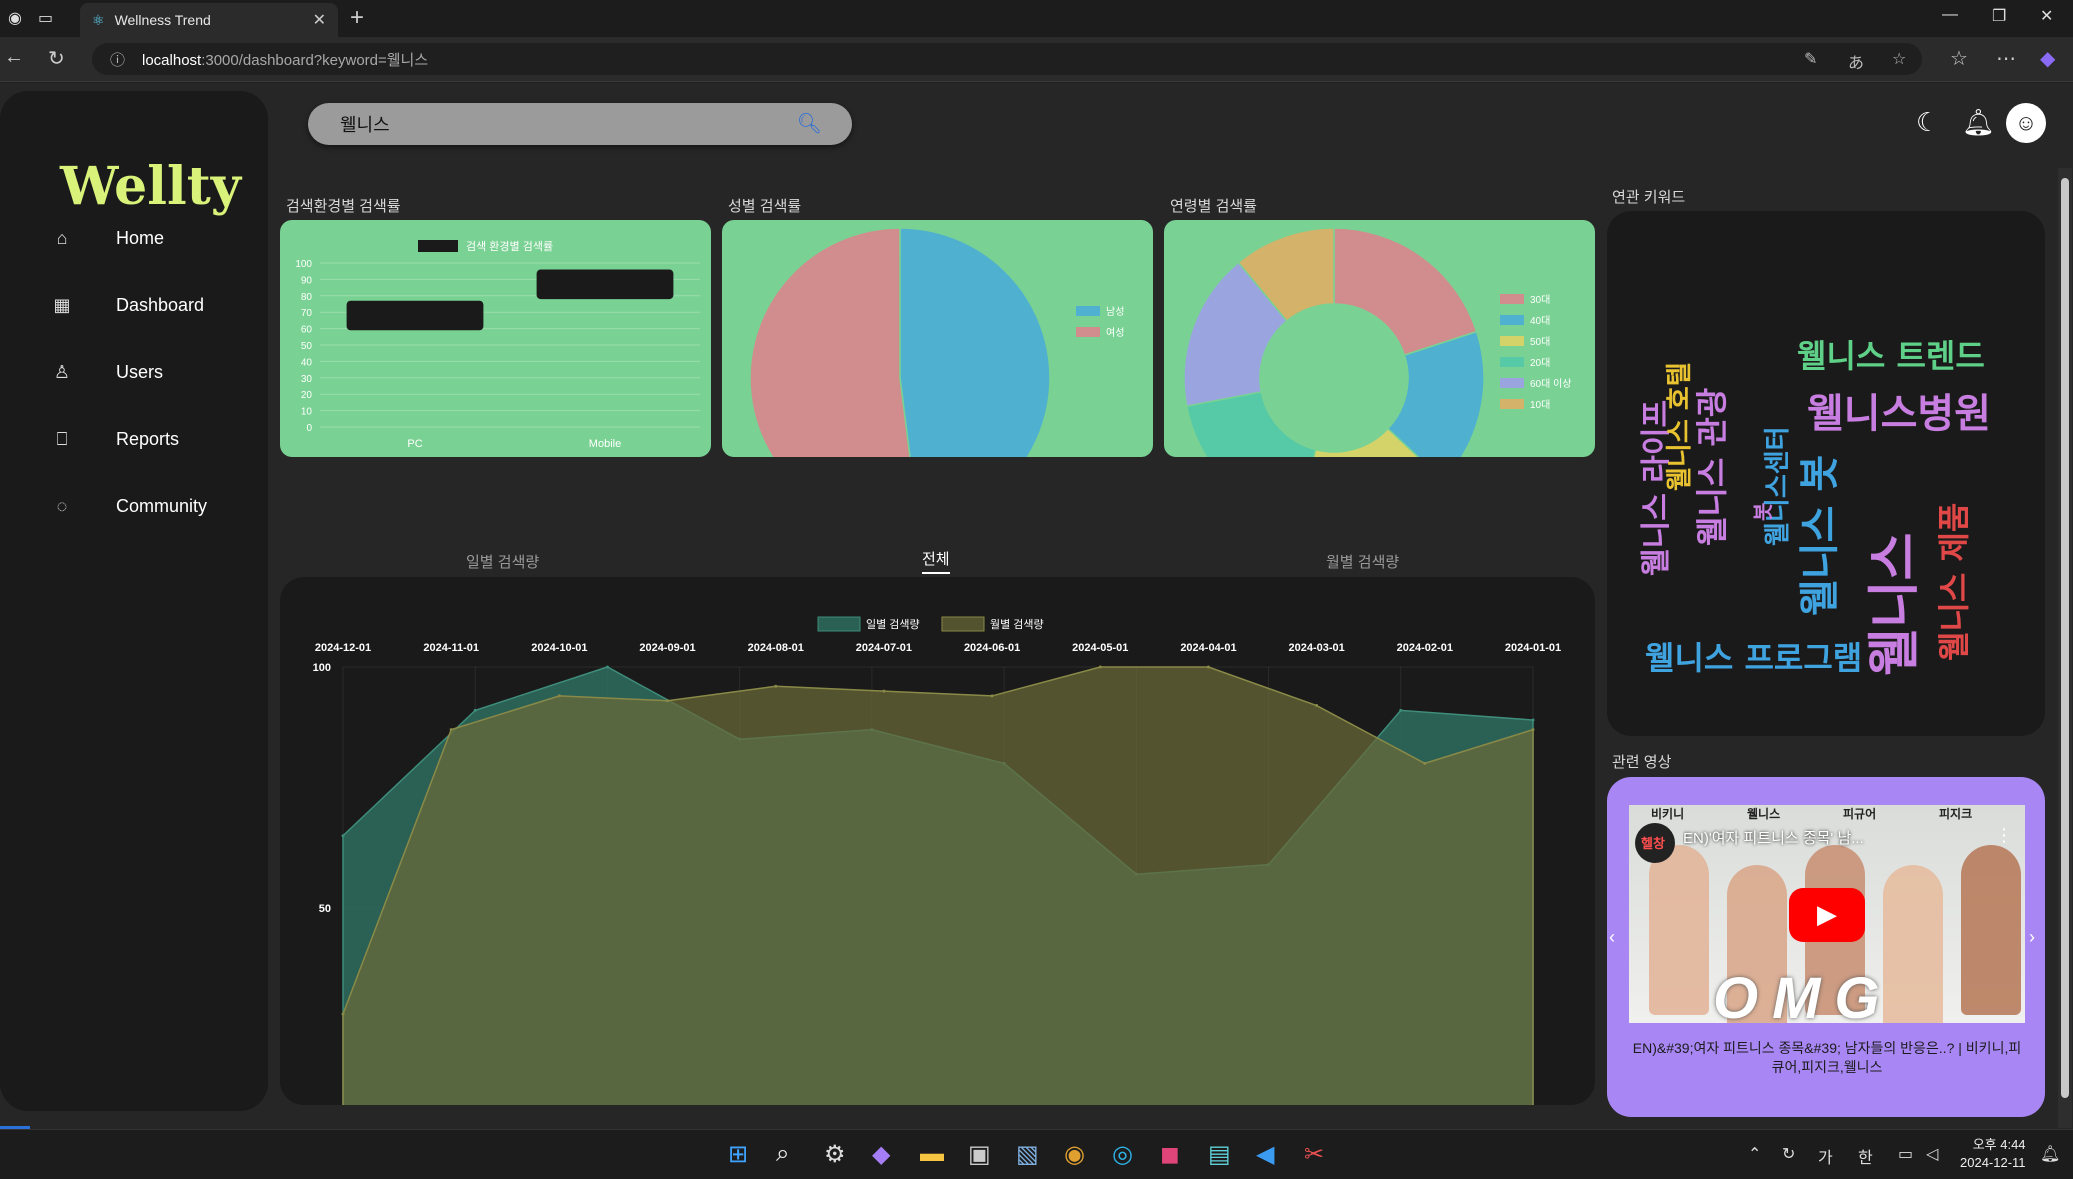 This screenshot has height=1179, width=2073. What do you see at coordinates (1810, 59) in the screenshot?
I see `pen-icon: ✎` at bounding box center [1810, 59].